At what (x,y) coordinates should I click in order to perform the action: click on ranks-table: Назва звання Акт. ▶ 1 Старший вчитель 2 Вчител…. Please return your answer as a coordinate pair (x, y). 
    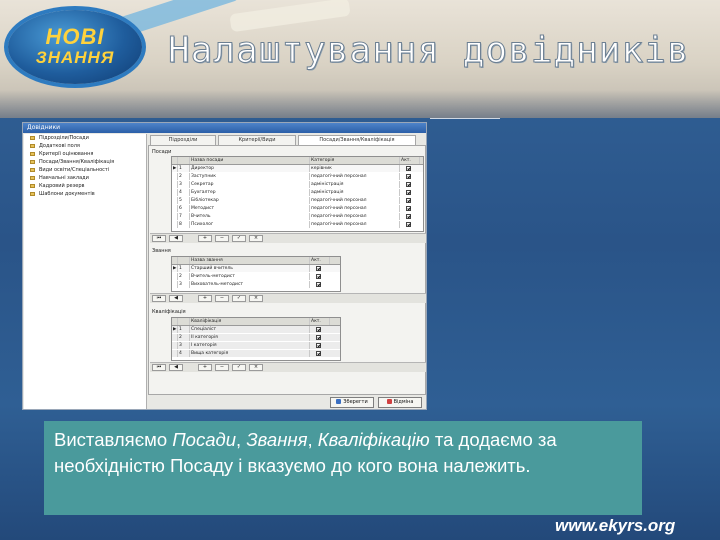
    Looking at the image, I should click on (256, 274).